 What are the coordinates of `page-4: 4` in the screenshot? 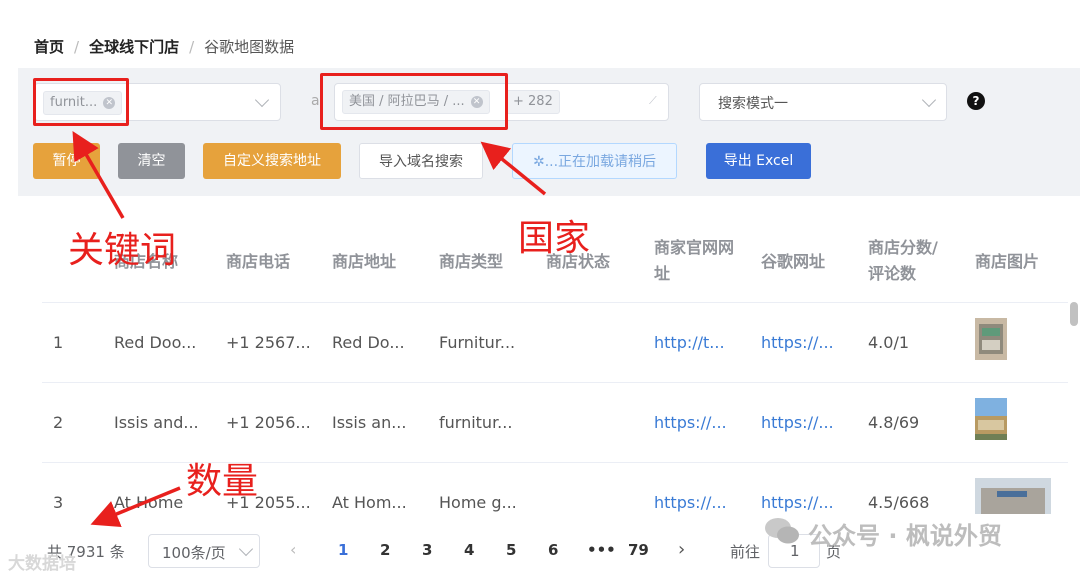 It's located at (469, 550).